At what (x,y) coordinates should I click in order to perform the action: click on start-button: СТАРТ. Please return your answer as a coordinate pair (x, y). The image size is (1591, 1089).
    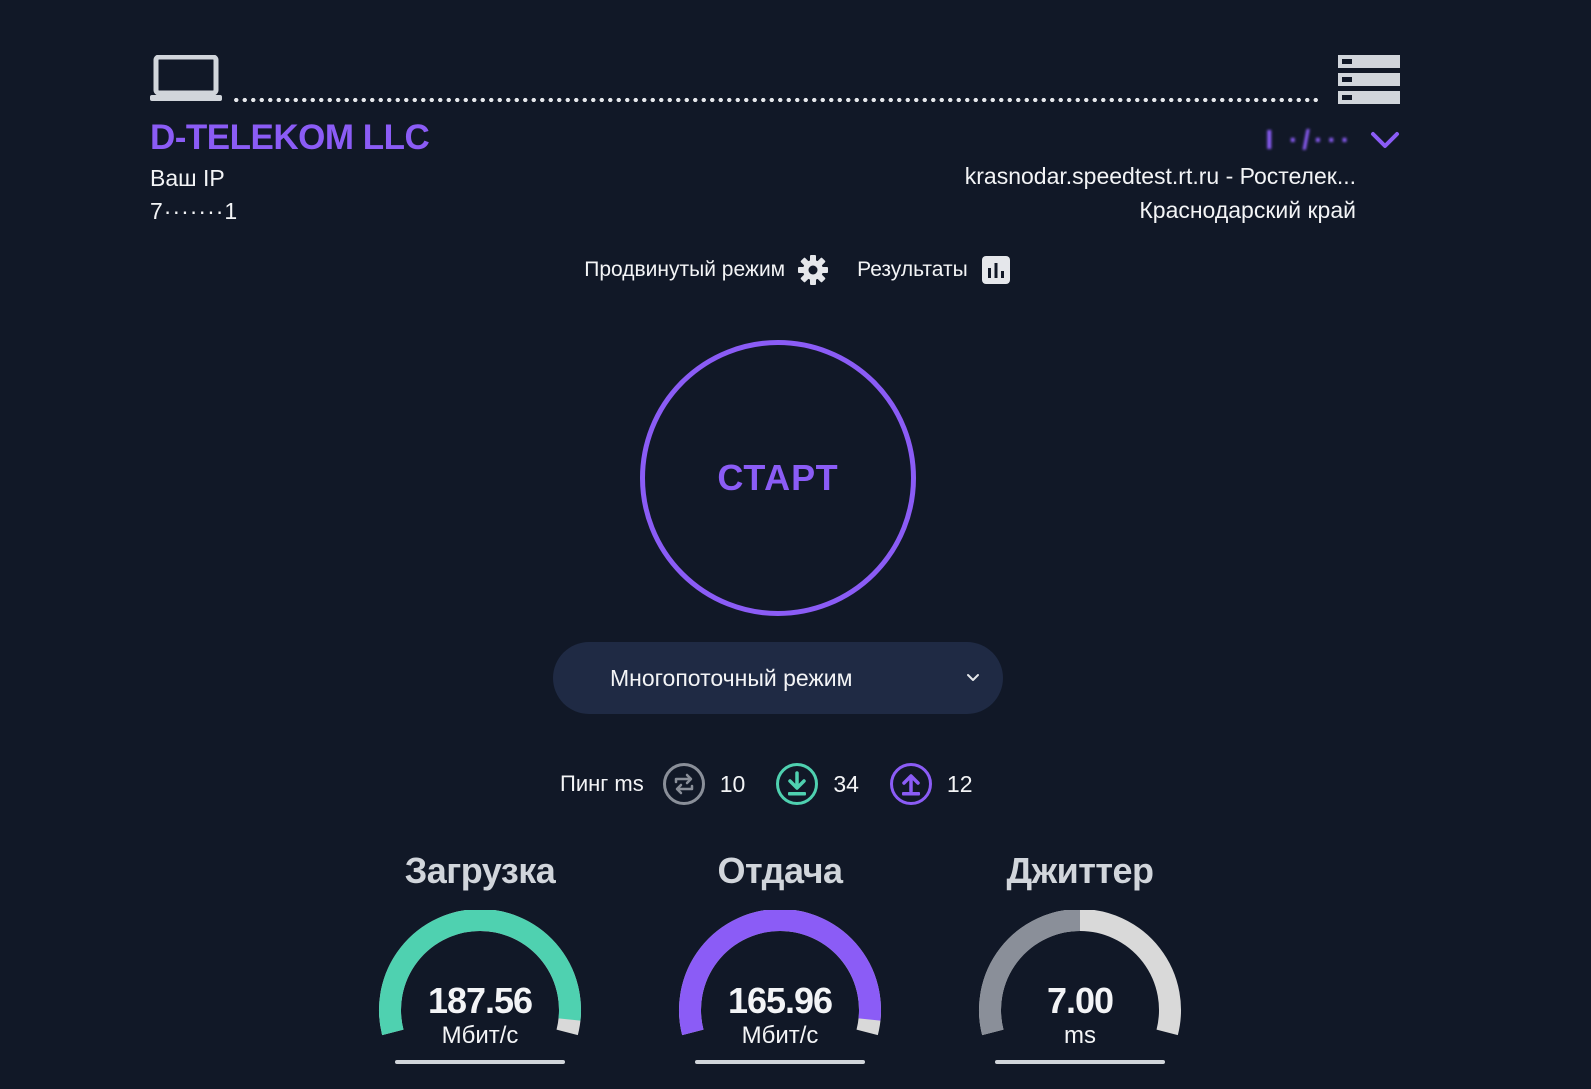
    Looking at the image, I should click on (778, 478).